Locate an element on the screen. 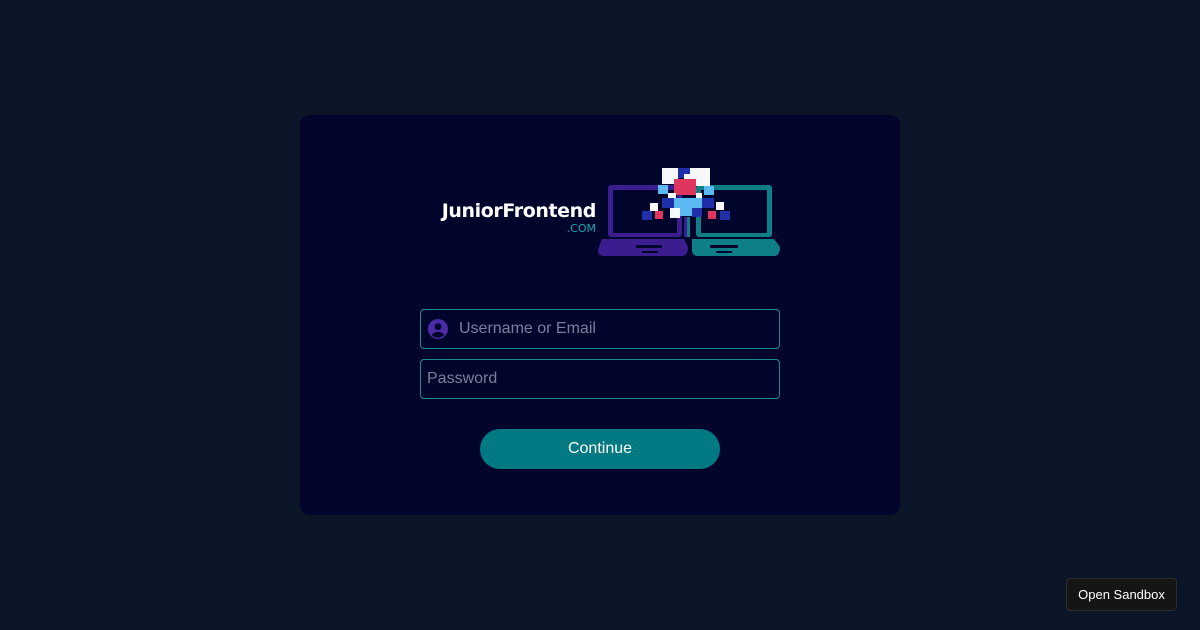 The height and width of the screenshot is (630, 1200). logo-name: JuniorFrontend is located at coordinates (519, 211).